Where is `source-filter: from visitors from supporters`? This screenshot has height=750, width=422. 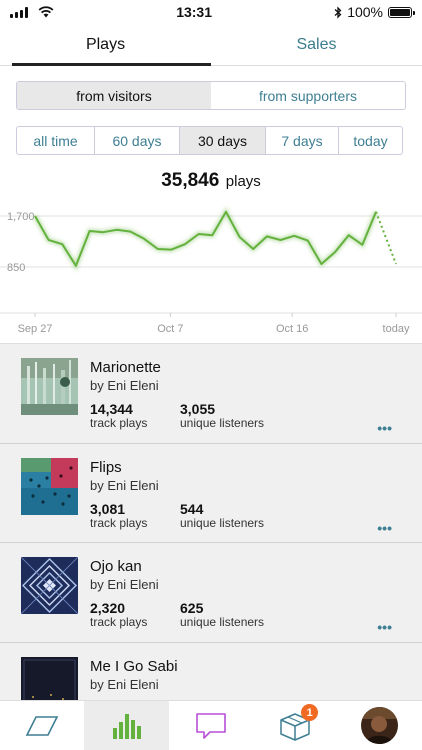 source-filter: from visitors from supporters is located at coordinates (211, 95).